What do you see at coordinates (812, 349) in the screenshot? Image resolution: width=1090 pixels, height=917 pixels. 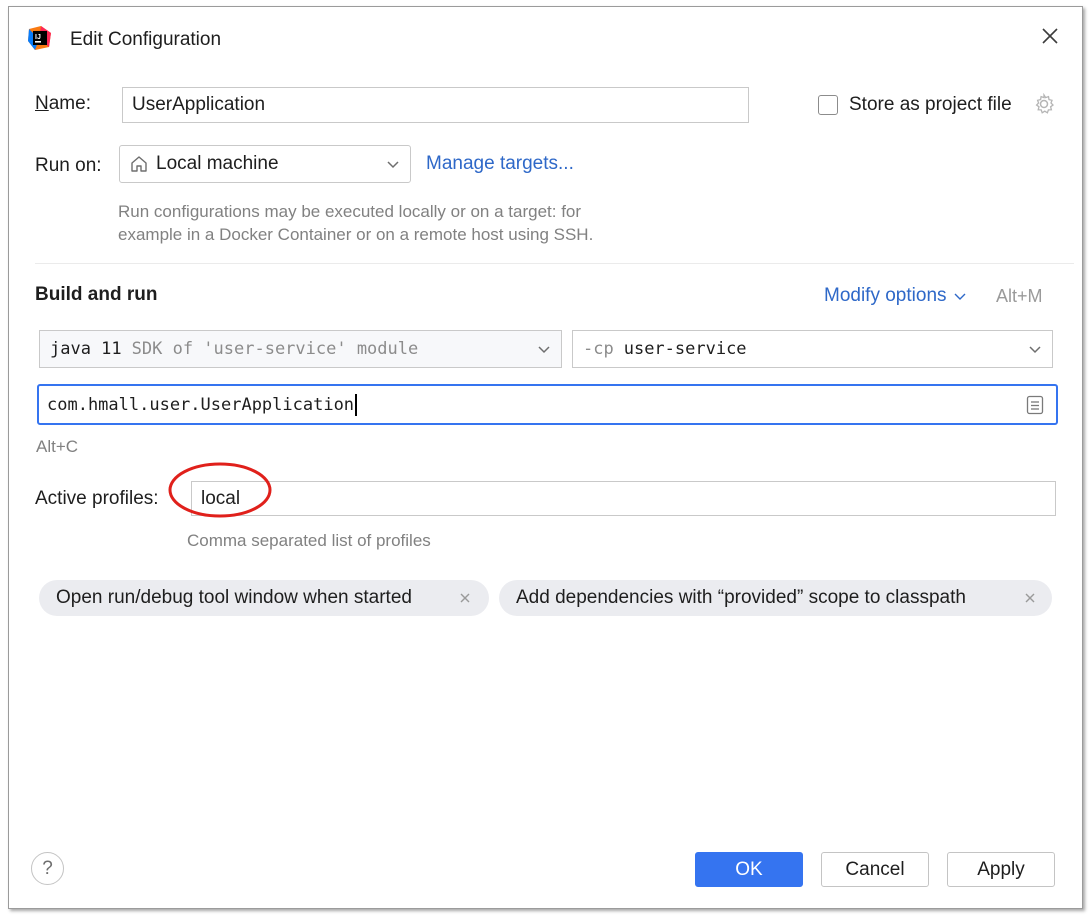 I see `classpath-module-dropdown: -cp user-service` at bounding box center [812, 349].